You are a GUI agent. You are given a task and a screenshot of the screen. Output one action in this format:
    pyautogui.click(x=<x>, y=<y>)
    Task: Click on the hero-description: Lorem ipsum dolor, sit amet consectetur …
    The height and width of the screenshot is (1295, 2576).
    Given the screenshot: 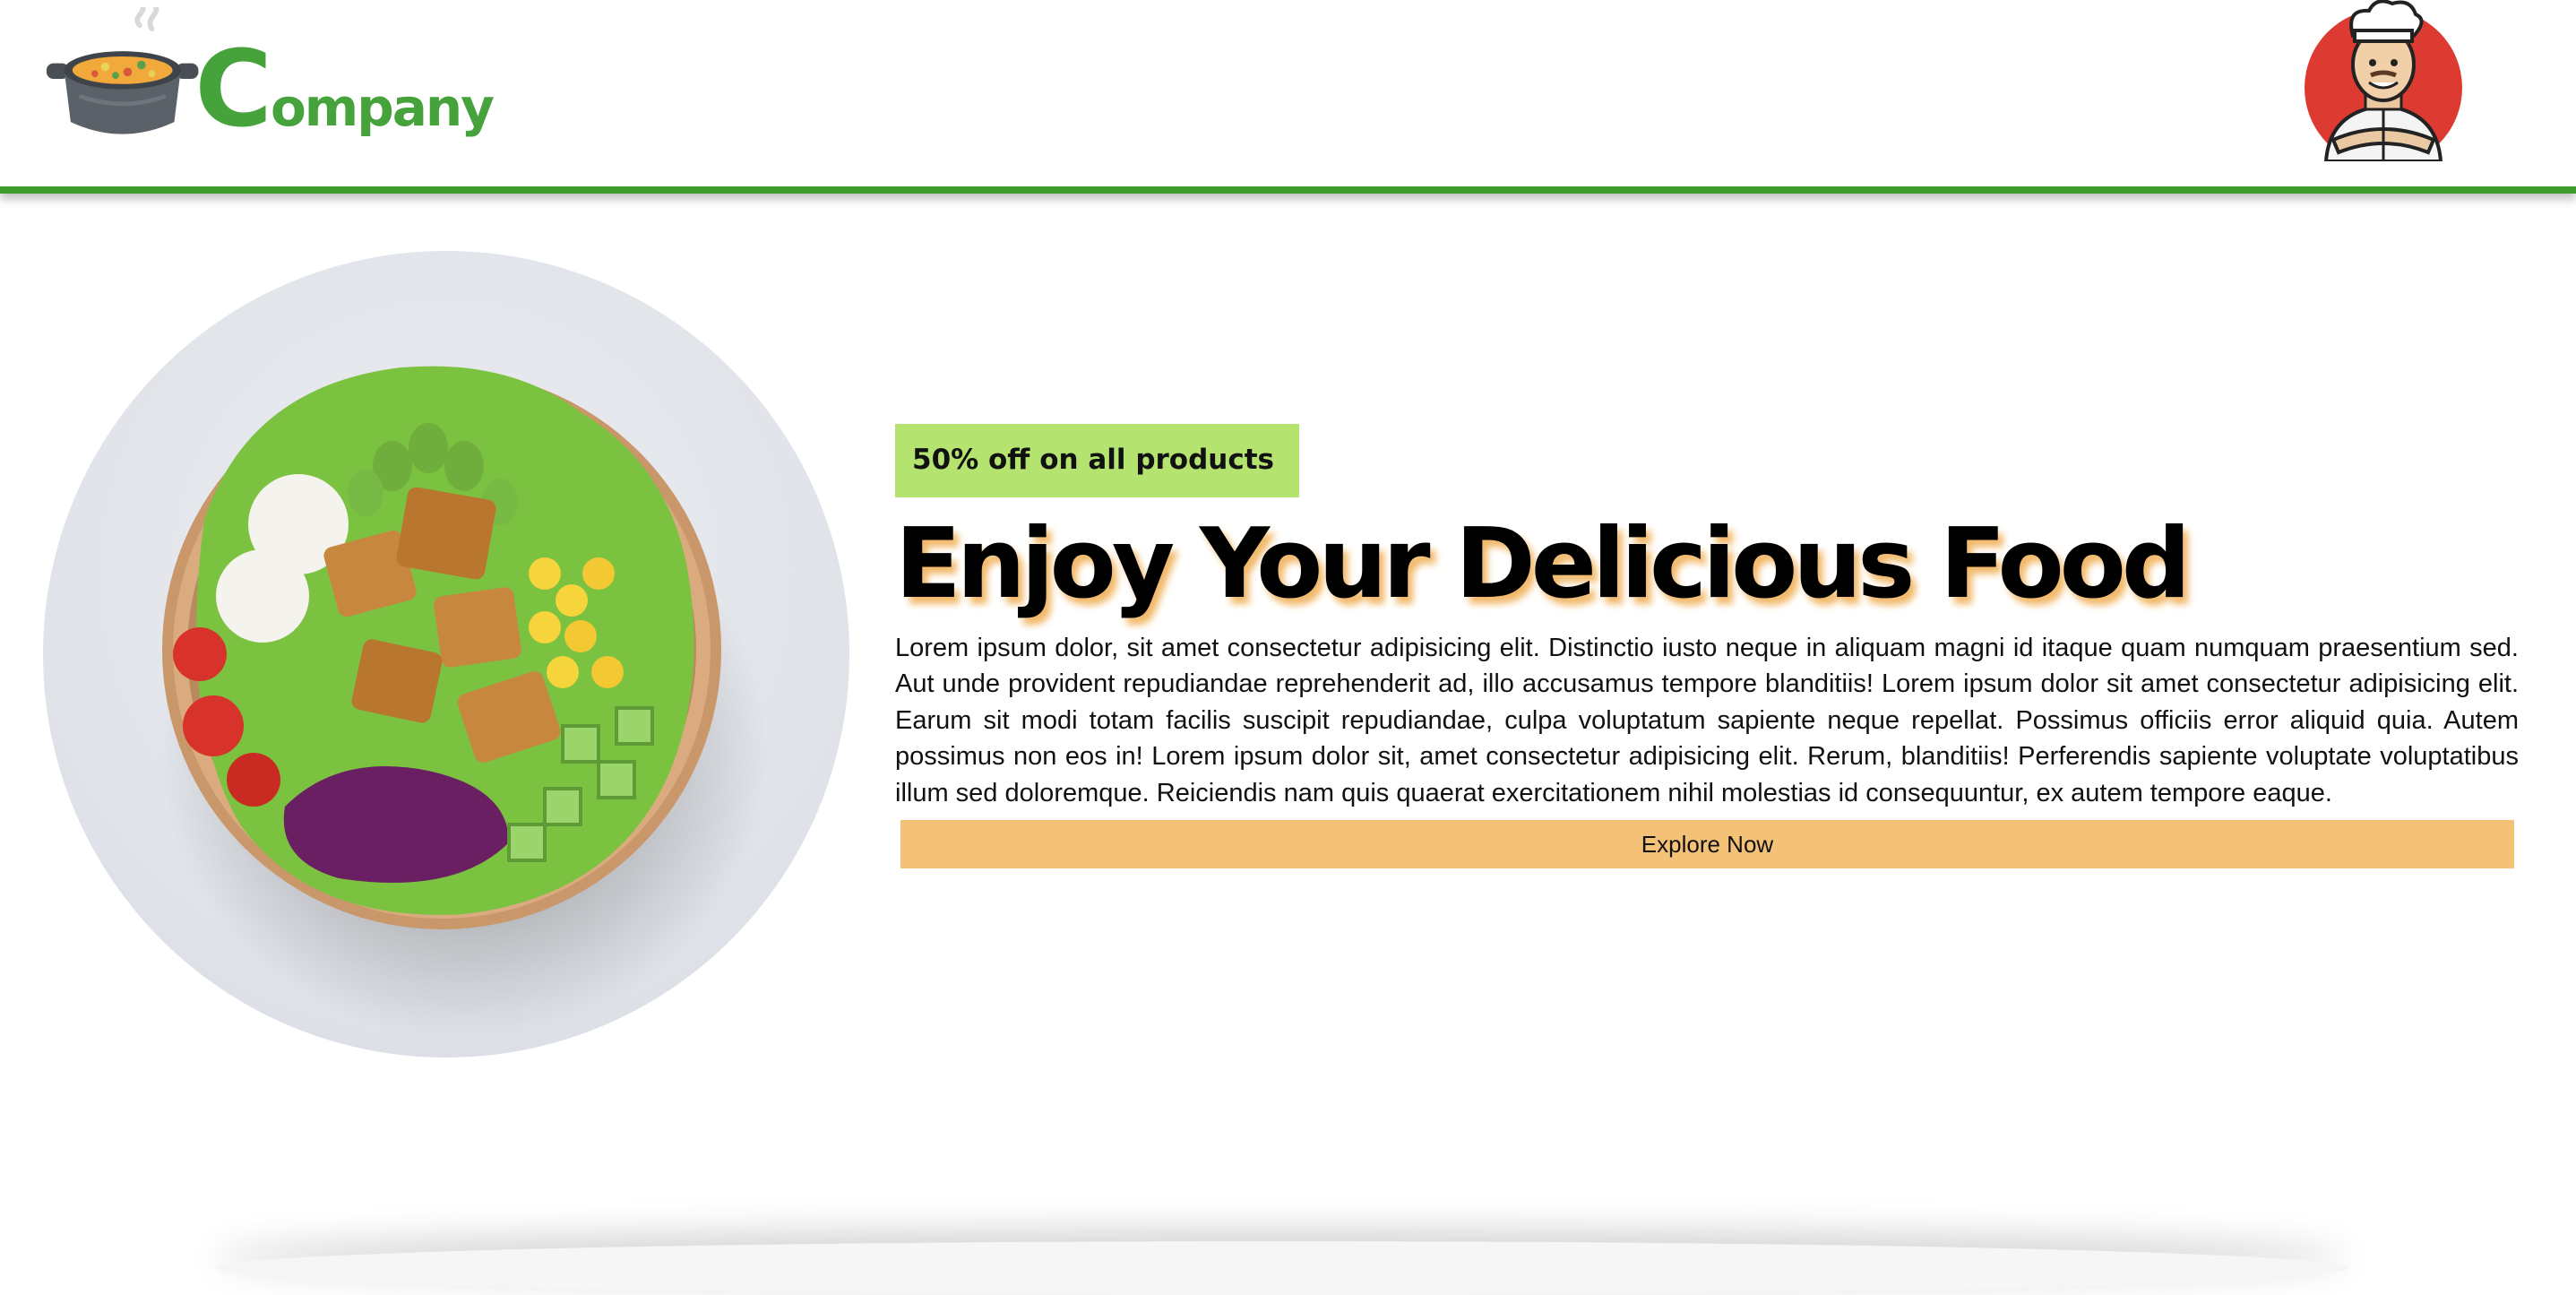 What is the action you would take?
    pyautogui.click(x=1707, y=720)
    